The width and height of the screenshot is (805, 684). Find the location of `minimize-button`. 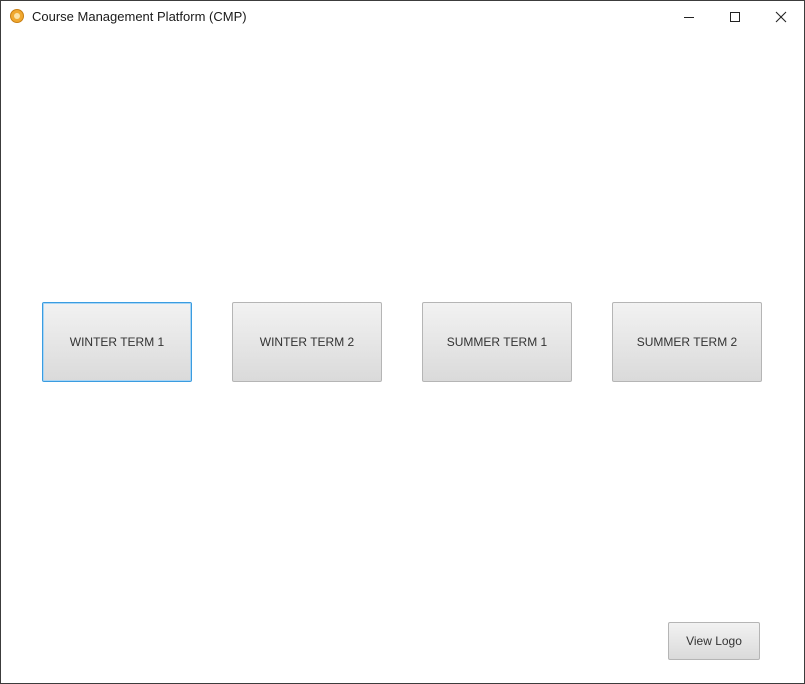

minimize-button is located at coordinates (689, 17).